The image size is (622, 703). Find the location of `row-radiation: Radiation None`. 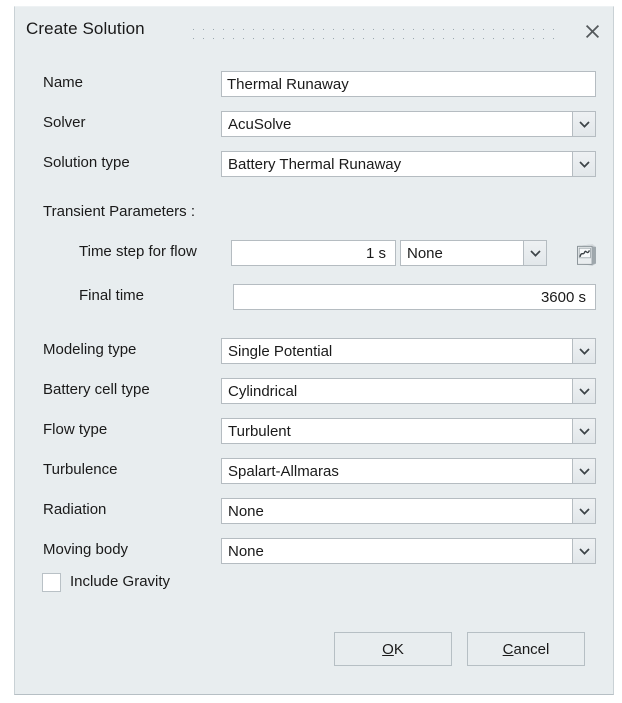

row-radiation: Radiation None is located at coordinates (314, 512).